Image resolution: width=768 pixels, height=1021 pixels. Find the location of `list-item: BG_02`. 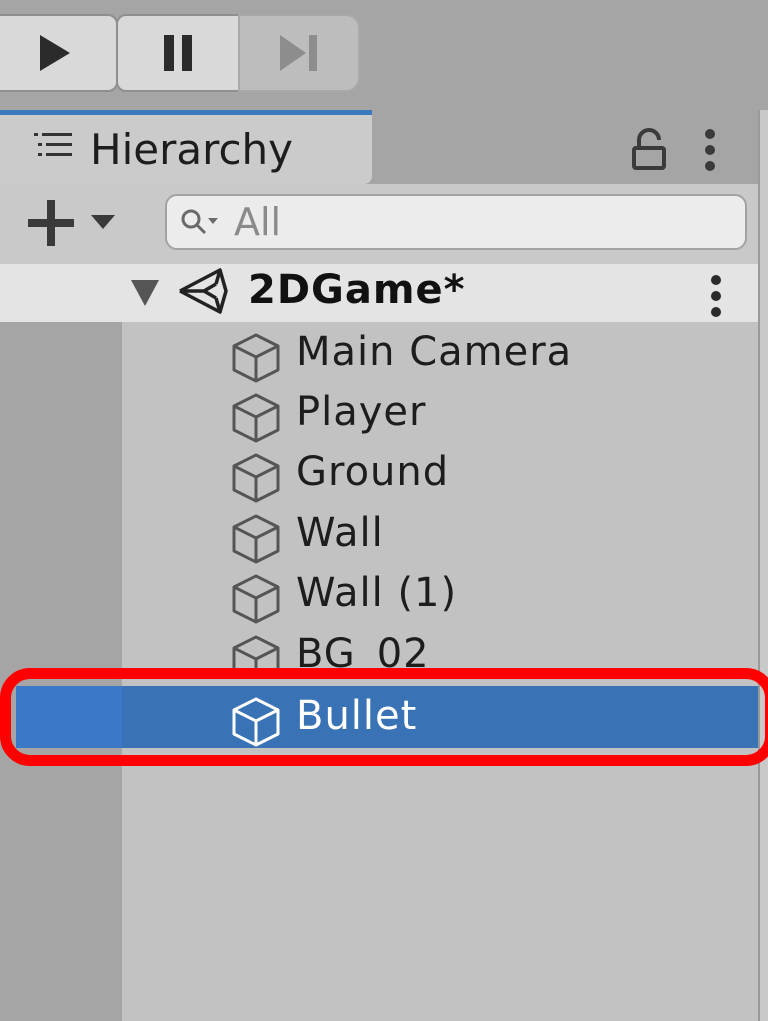

list-item: BG_02 is located at coordinates (440, 647).